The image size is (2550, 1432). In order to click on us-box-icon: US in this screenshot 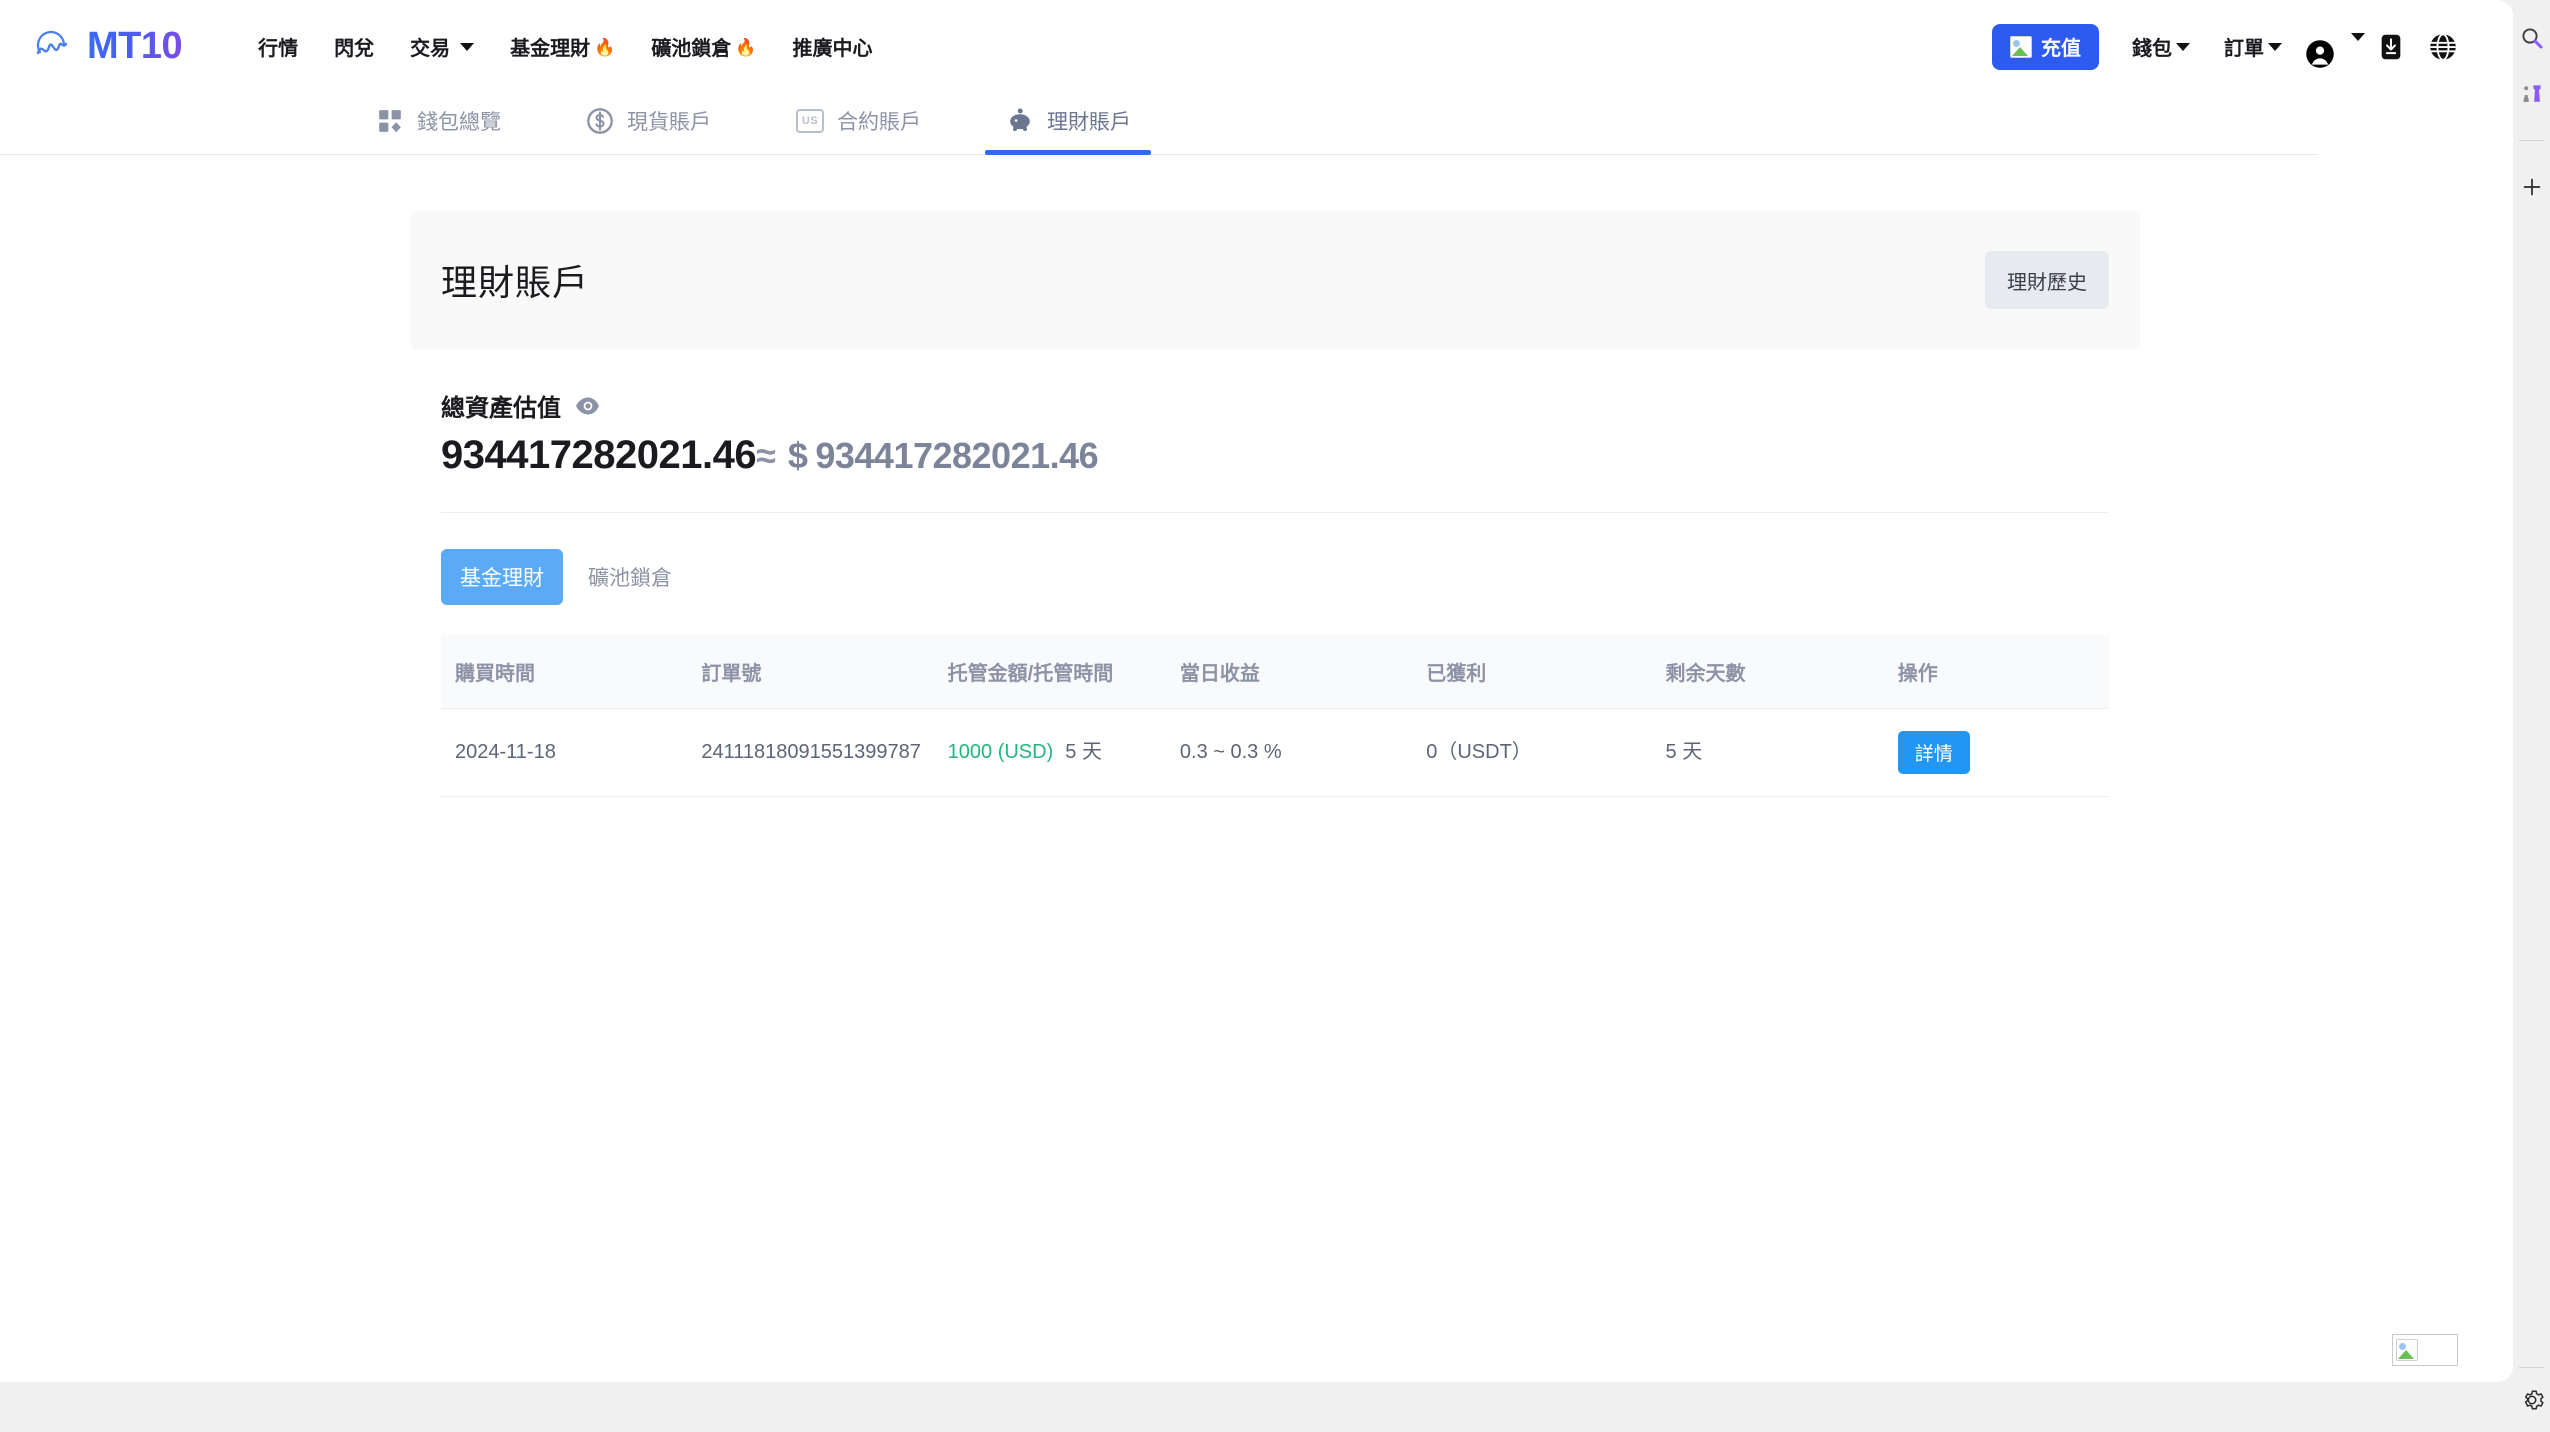, I will do `click(810, 121)`.